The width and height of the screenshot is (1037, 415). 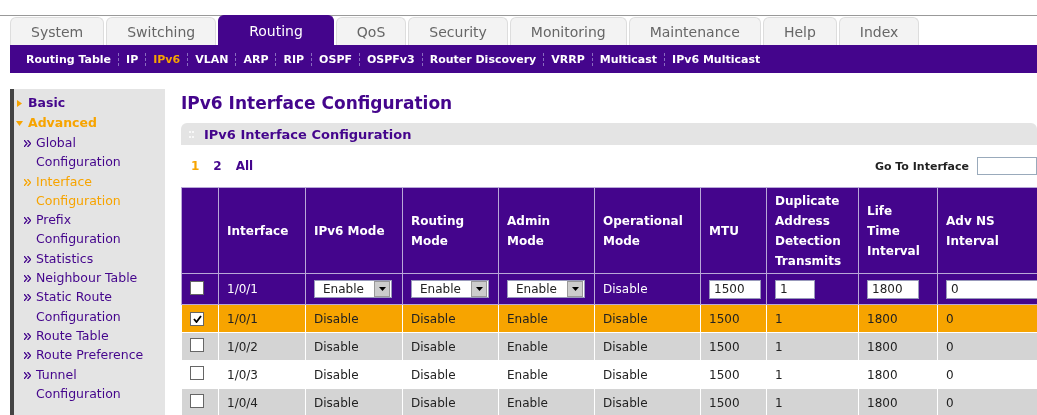 What do you see at coordinates (450, 230) in the screenshot?
I see `column-header: Routing Mode` at bounding box center [450, 230].